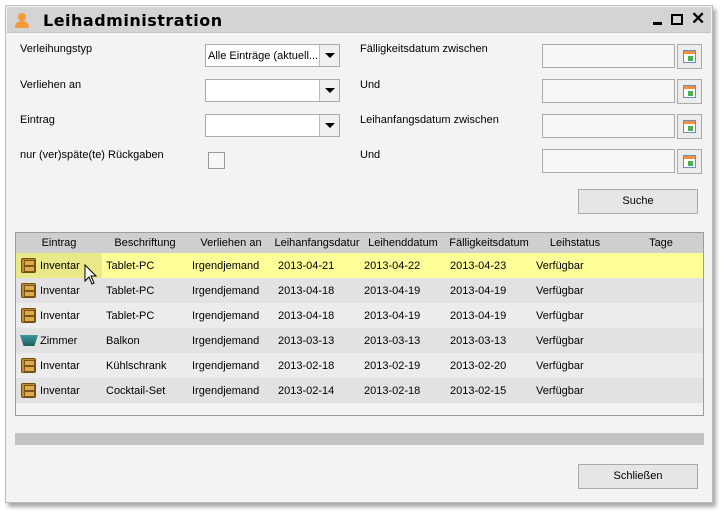  Describe the element at coordinates (216, 160) in the screenshot. I see `verspaetet-checkbox` at that location.